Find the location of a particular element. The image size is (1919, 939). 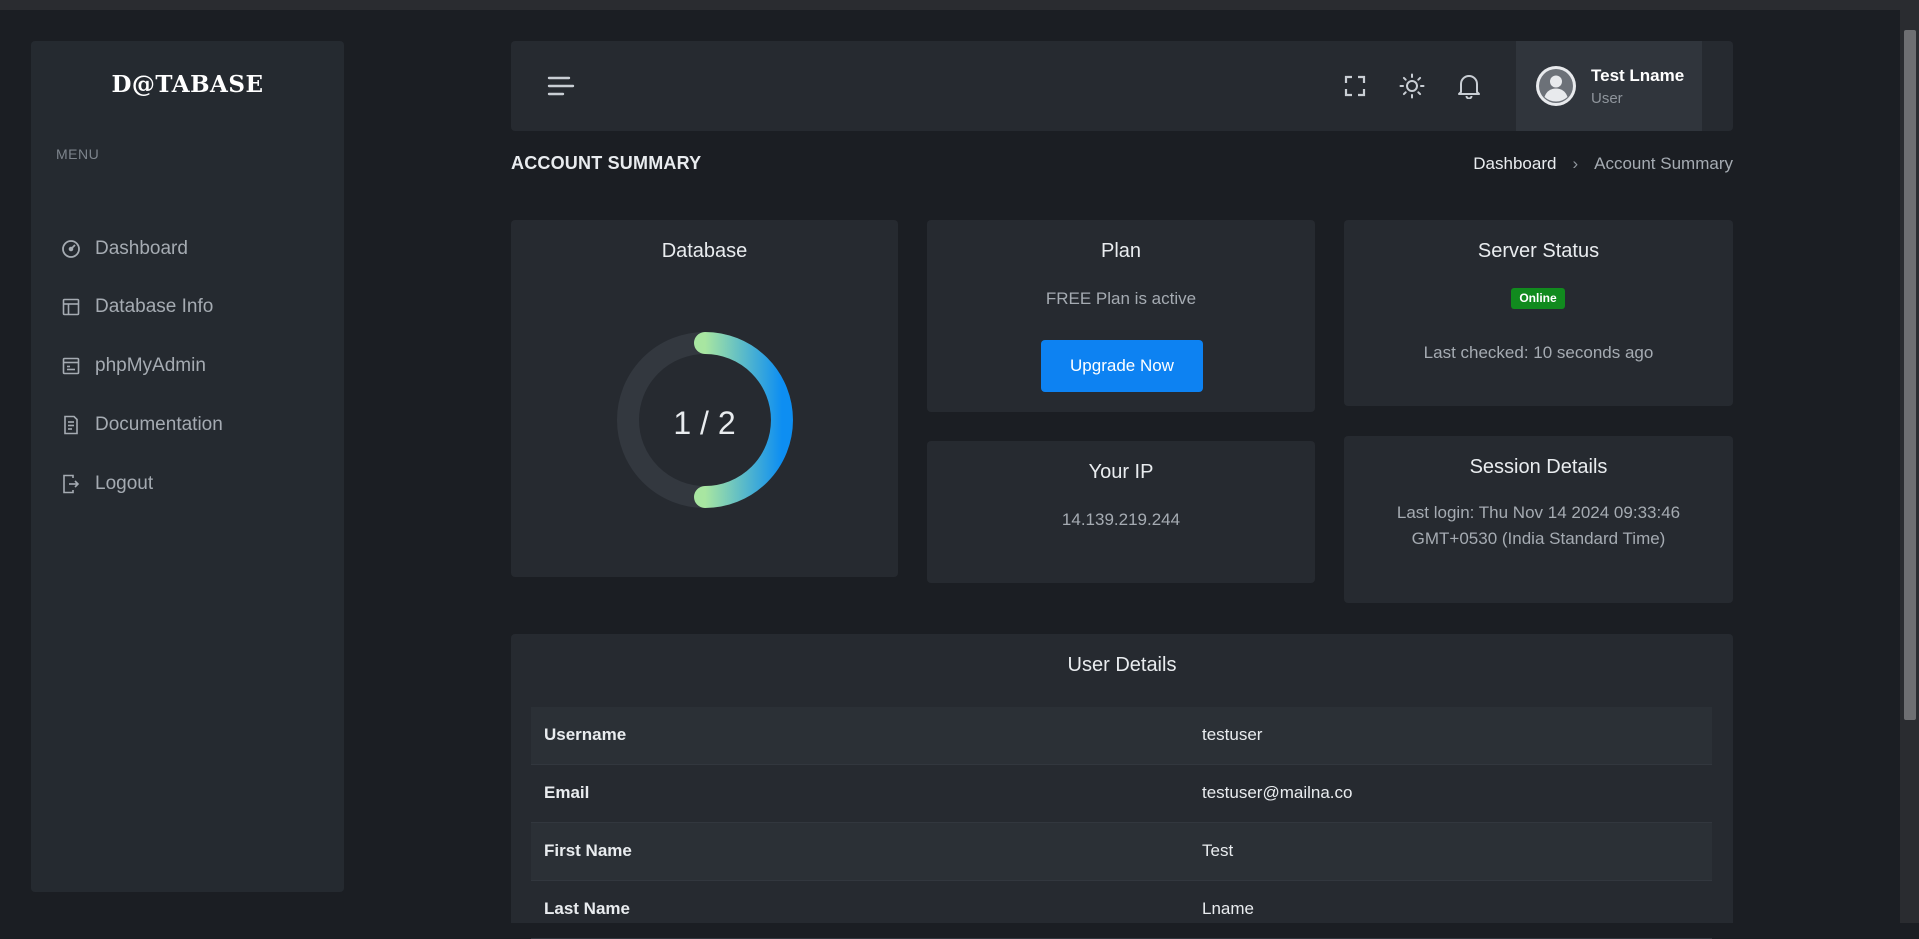

sidebar-item-phpmyadmin: phpMyAdmin is located at coordinates (133, 366).